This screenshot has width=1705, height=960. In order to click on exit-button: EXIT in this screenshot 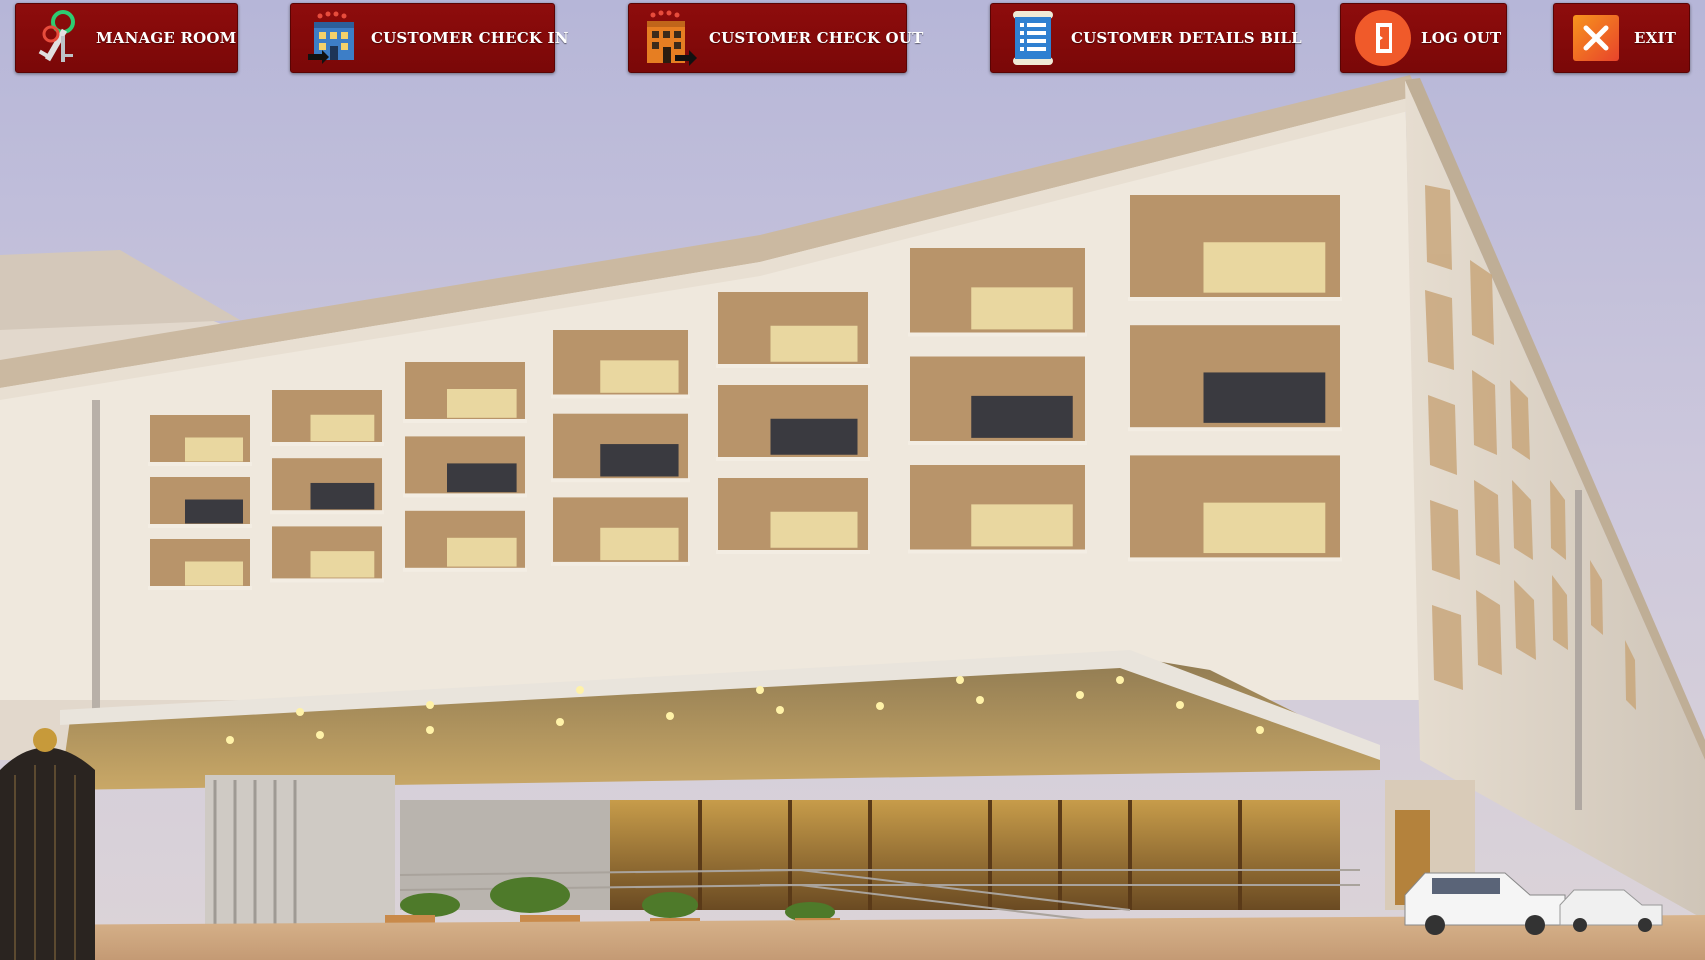, I will do `click(1621, 38)`.